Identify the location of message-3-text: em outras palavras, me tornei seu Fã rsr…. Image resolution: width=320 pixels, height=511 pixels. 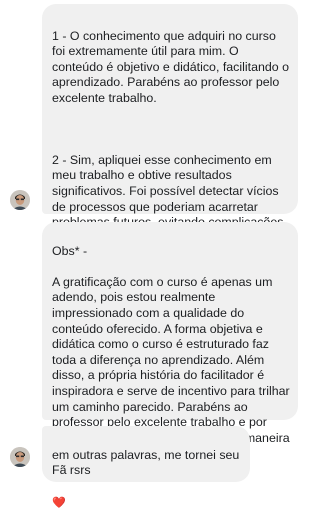
(146, 462).